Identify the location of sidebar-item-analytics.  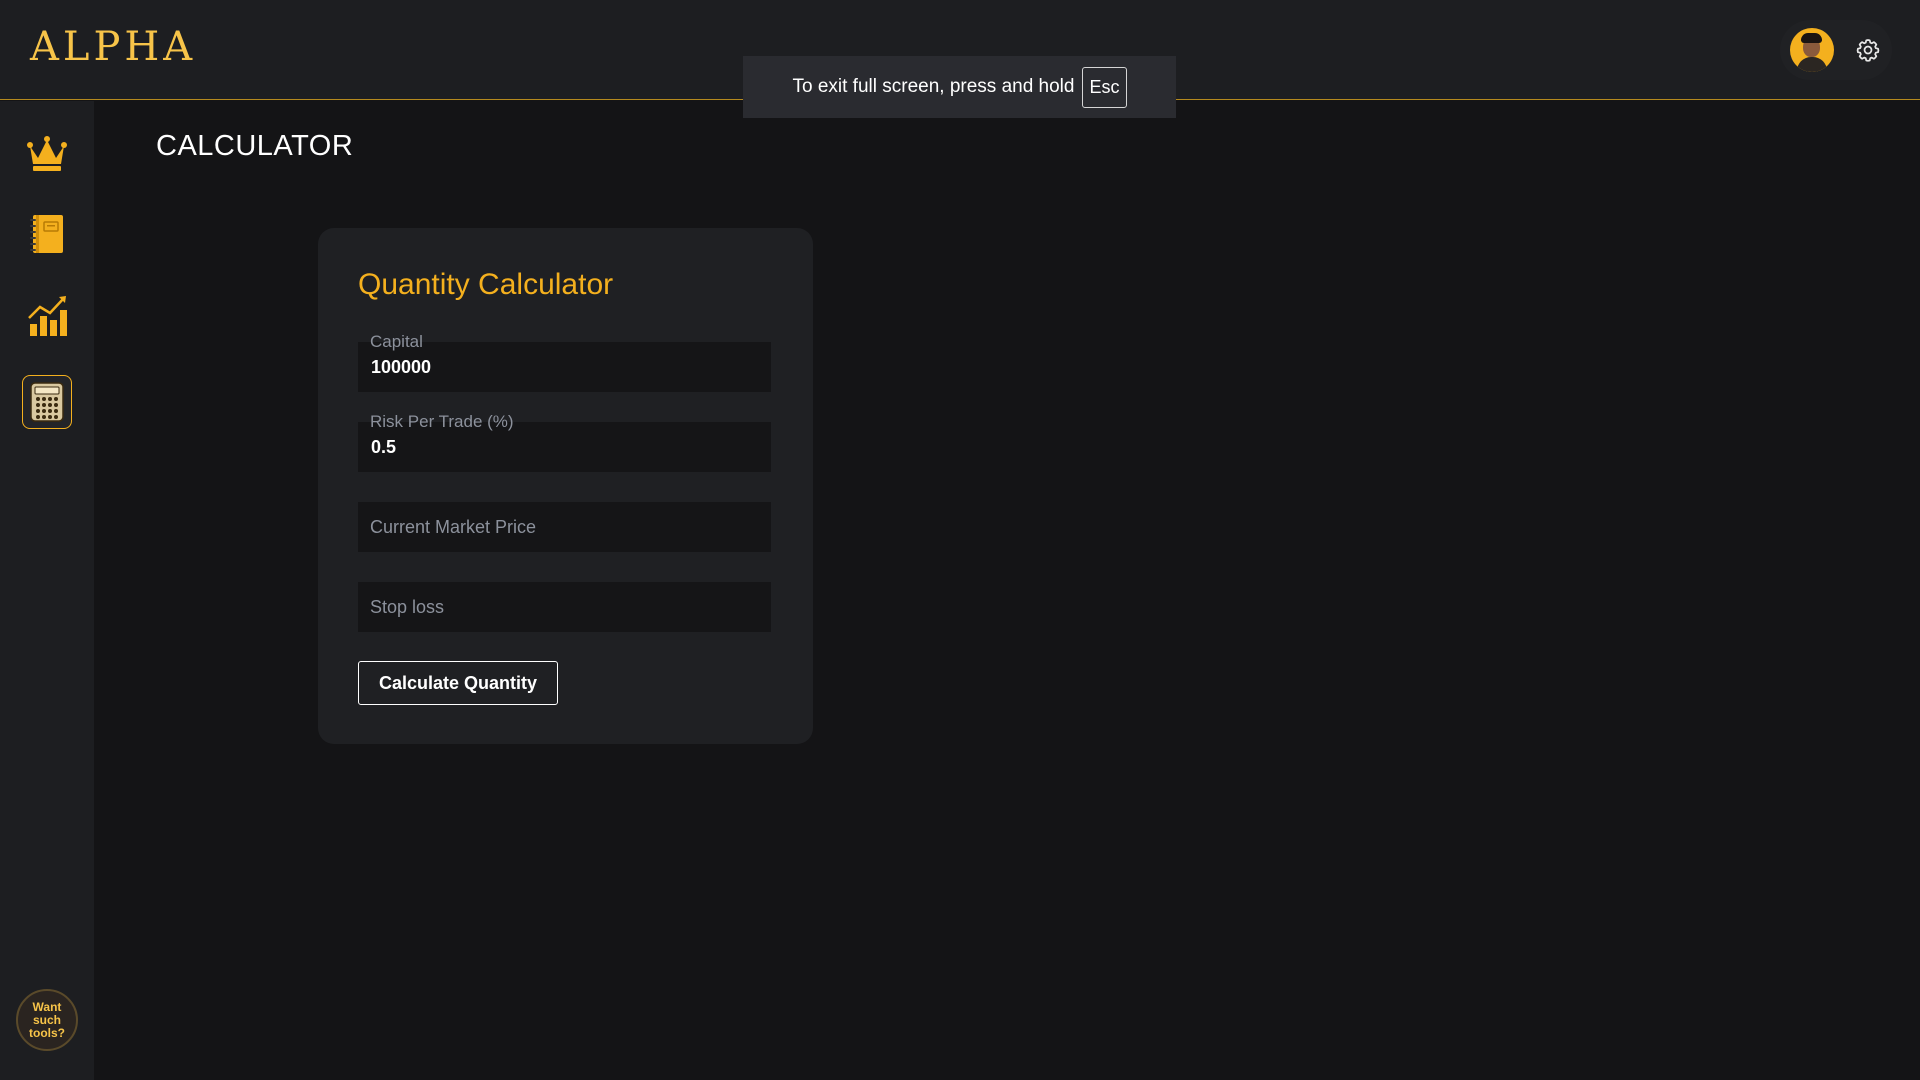
(47, 316).